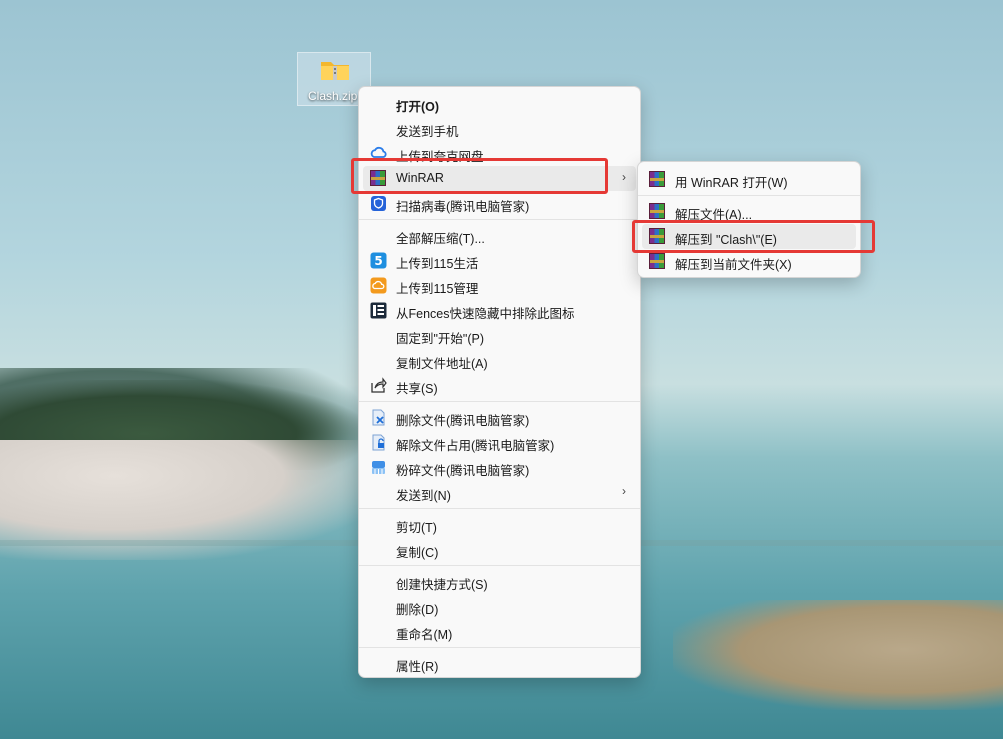 The width and height of the screenshot is (1003, 739). I want to click on menu-item-send-to-phone: 发送到手机, so click(499, 128).